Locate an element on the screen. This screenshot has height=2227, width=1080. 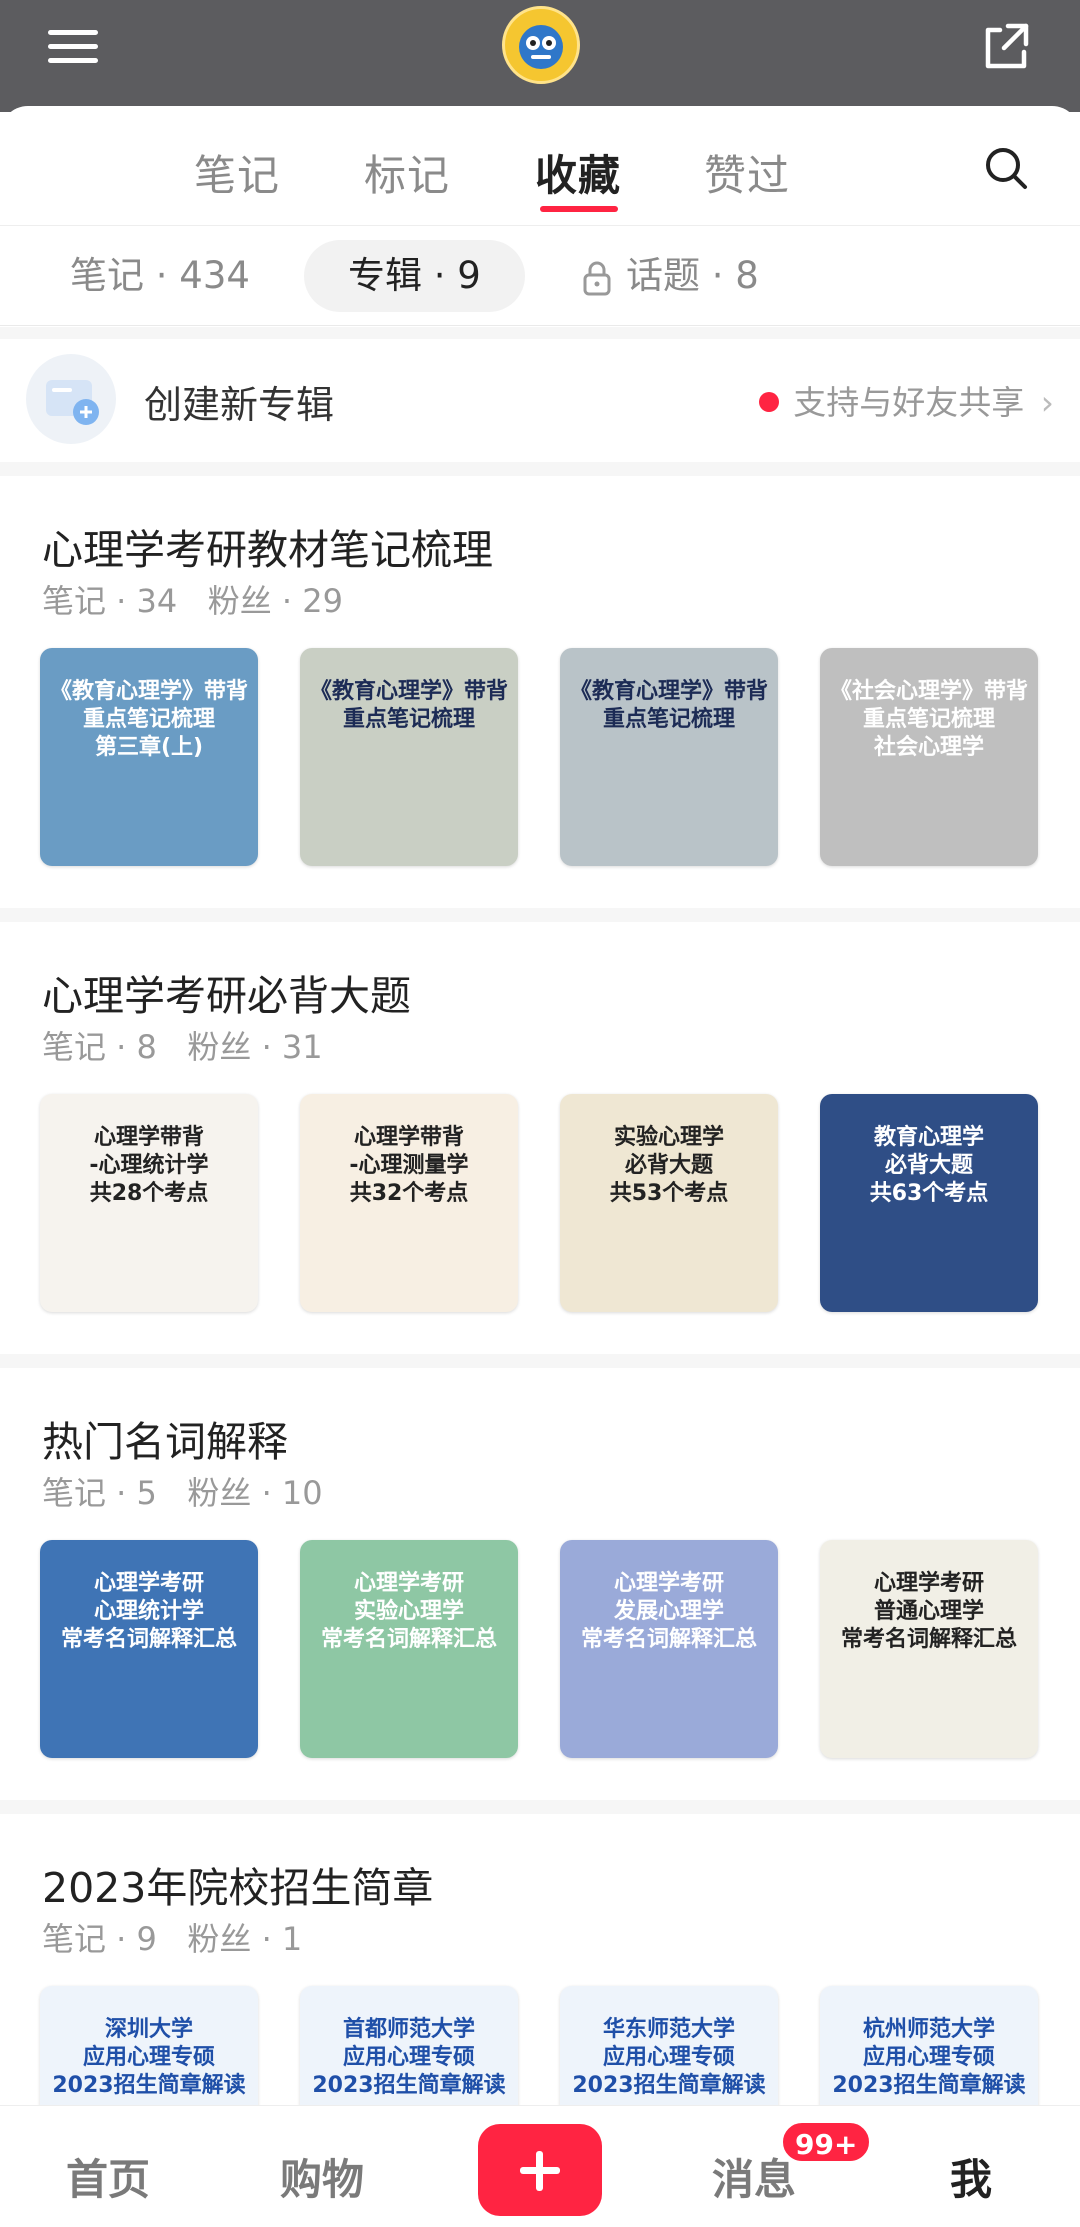
avatar is located at coordinates (541, 45).